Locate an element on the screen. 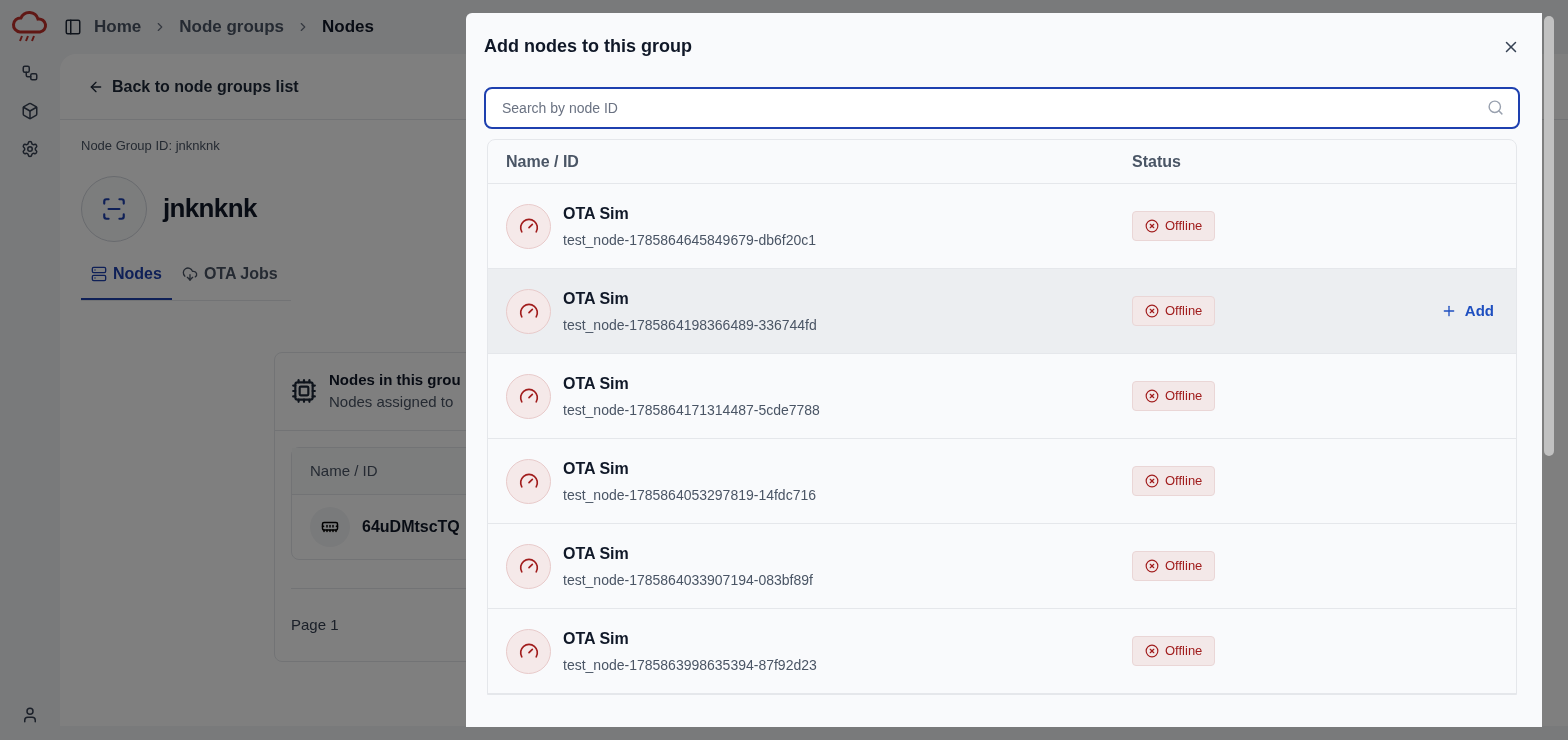 The height and width of the screenshot is (740, 1568). group-id-text: Node Group ID: jnknknk is located at coordinates (151, 146).